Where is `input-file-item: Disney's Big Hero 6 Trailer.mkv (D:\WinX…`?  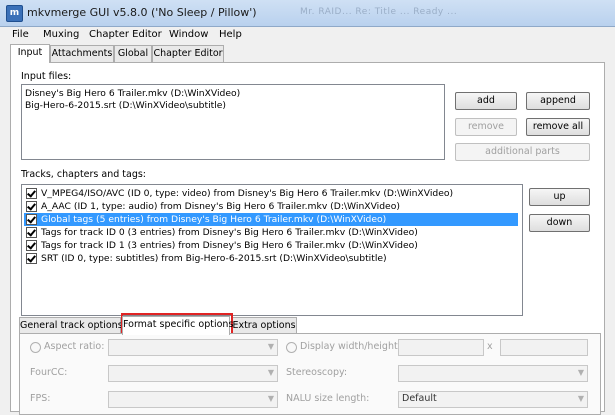 input-file-item: Disney's Big Hero 6 Trailer.mkv (D:\WinX… is located at coordinates (132, 93).